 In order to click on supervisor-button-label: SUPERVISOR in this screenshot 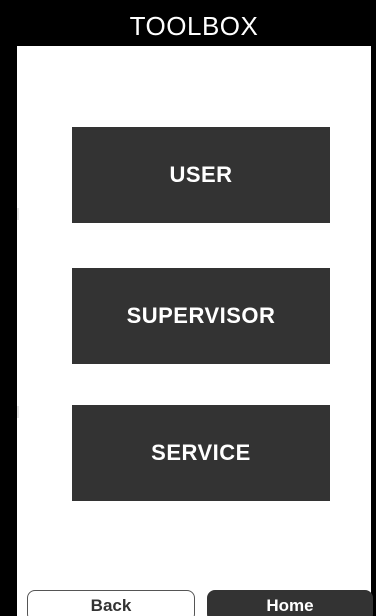, I will do `click(201, 315)`.